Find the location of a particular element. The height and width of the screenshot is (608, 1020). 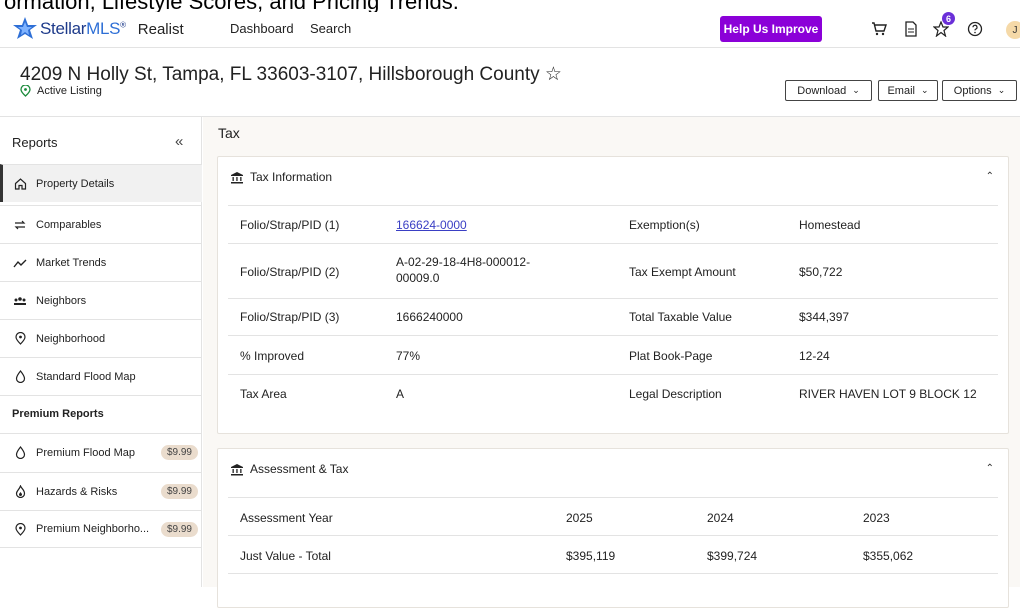

logo-text: StellarMLS® is located at coordinates (83, 28).